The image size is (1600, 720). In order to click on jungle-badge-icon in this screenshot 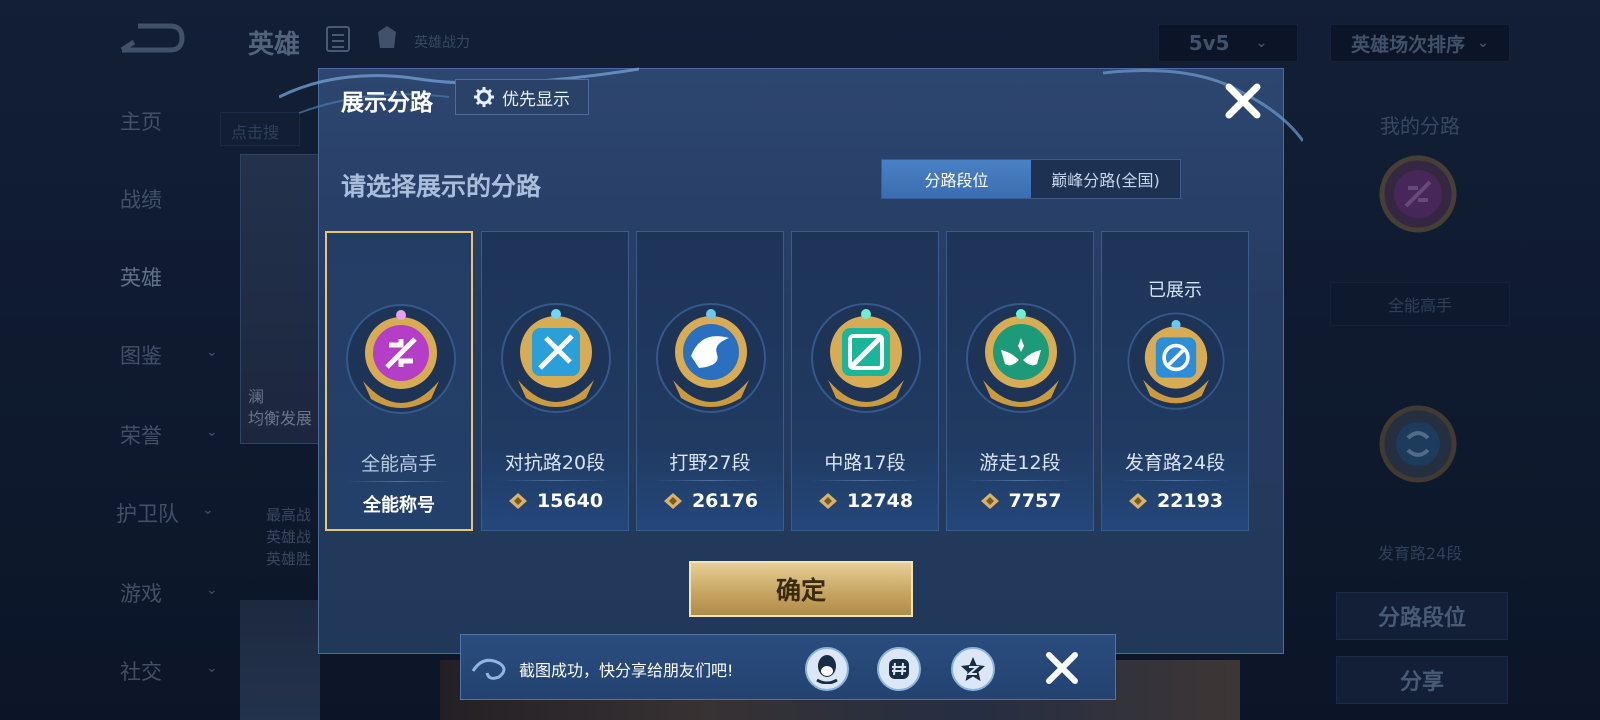, I will do `click(711, 358)`.